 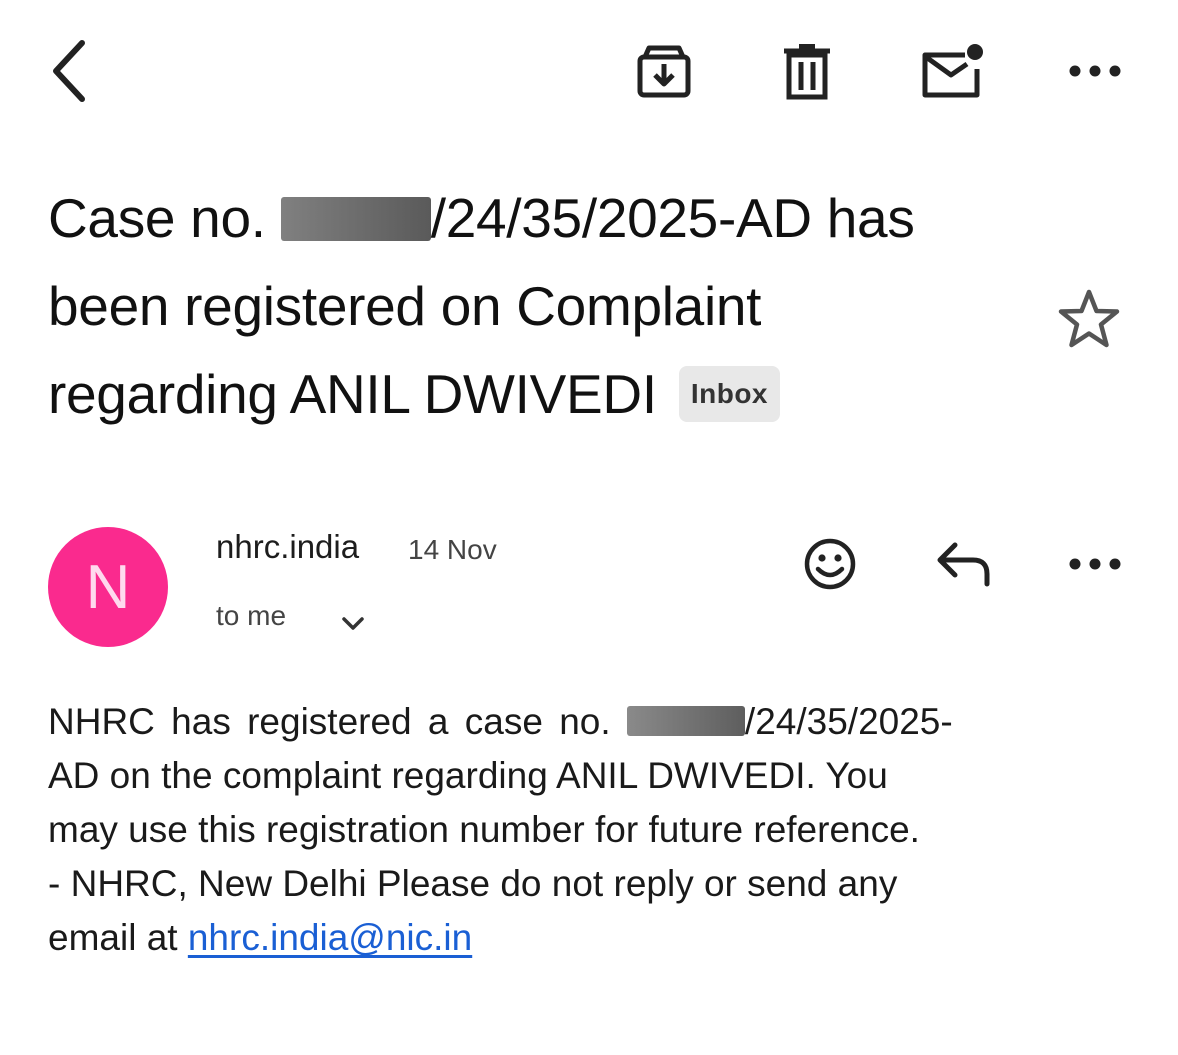 I want to click on chevron-left-icon, so click(x=69, y=71).